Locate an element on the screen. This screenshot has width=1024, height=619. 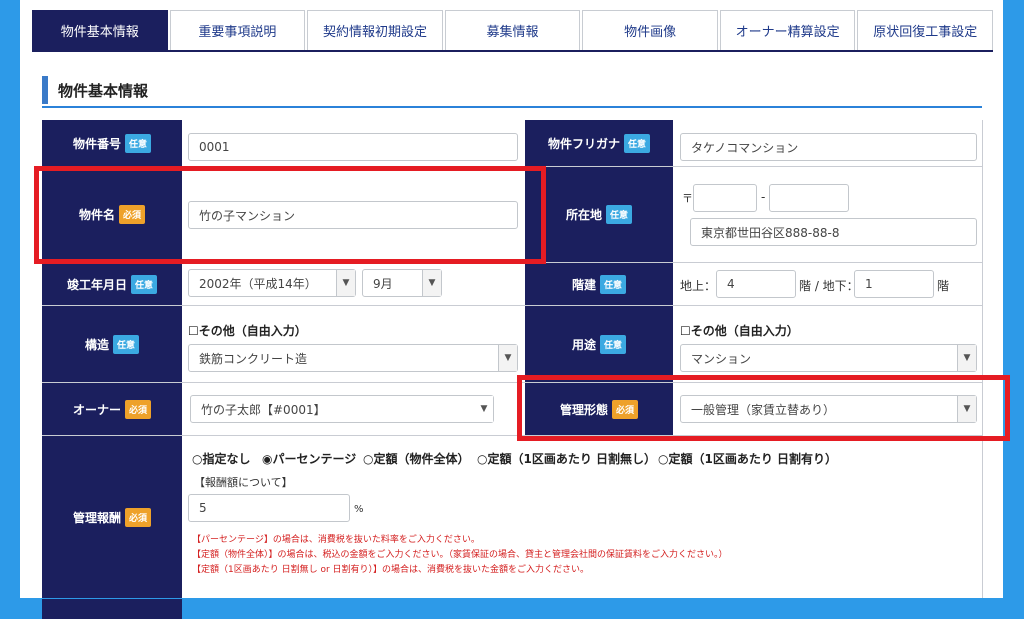
fee-option-none: ○指定なし is located at coordinates (221, 458).